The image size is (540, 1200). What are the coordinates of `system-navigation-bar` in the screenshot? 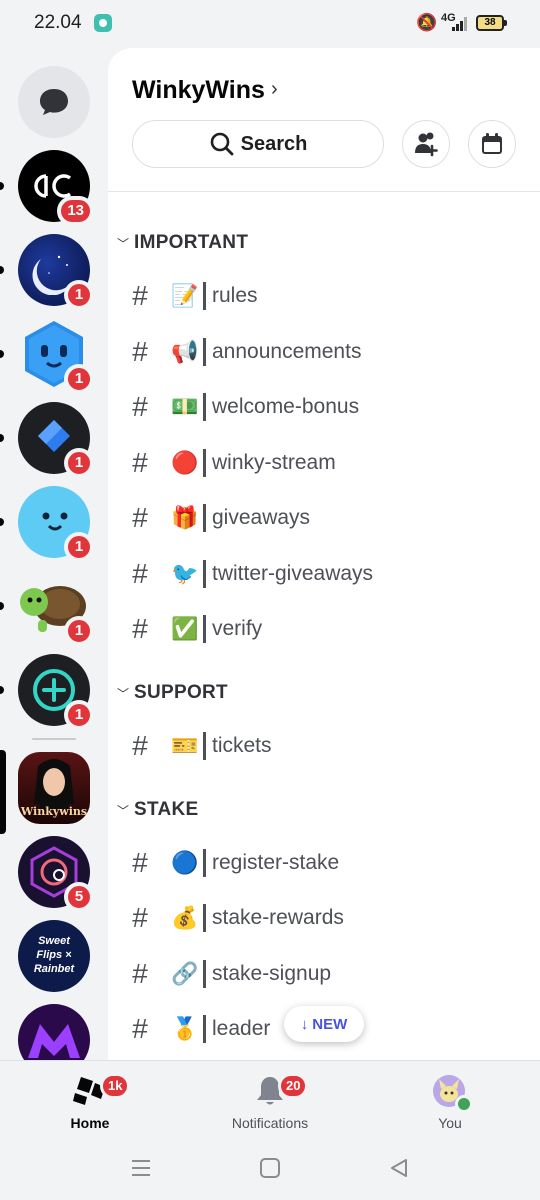 It's located at (270, 1170).